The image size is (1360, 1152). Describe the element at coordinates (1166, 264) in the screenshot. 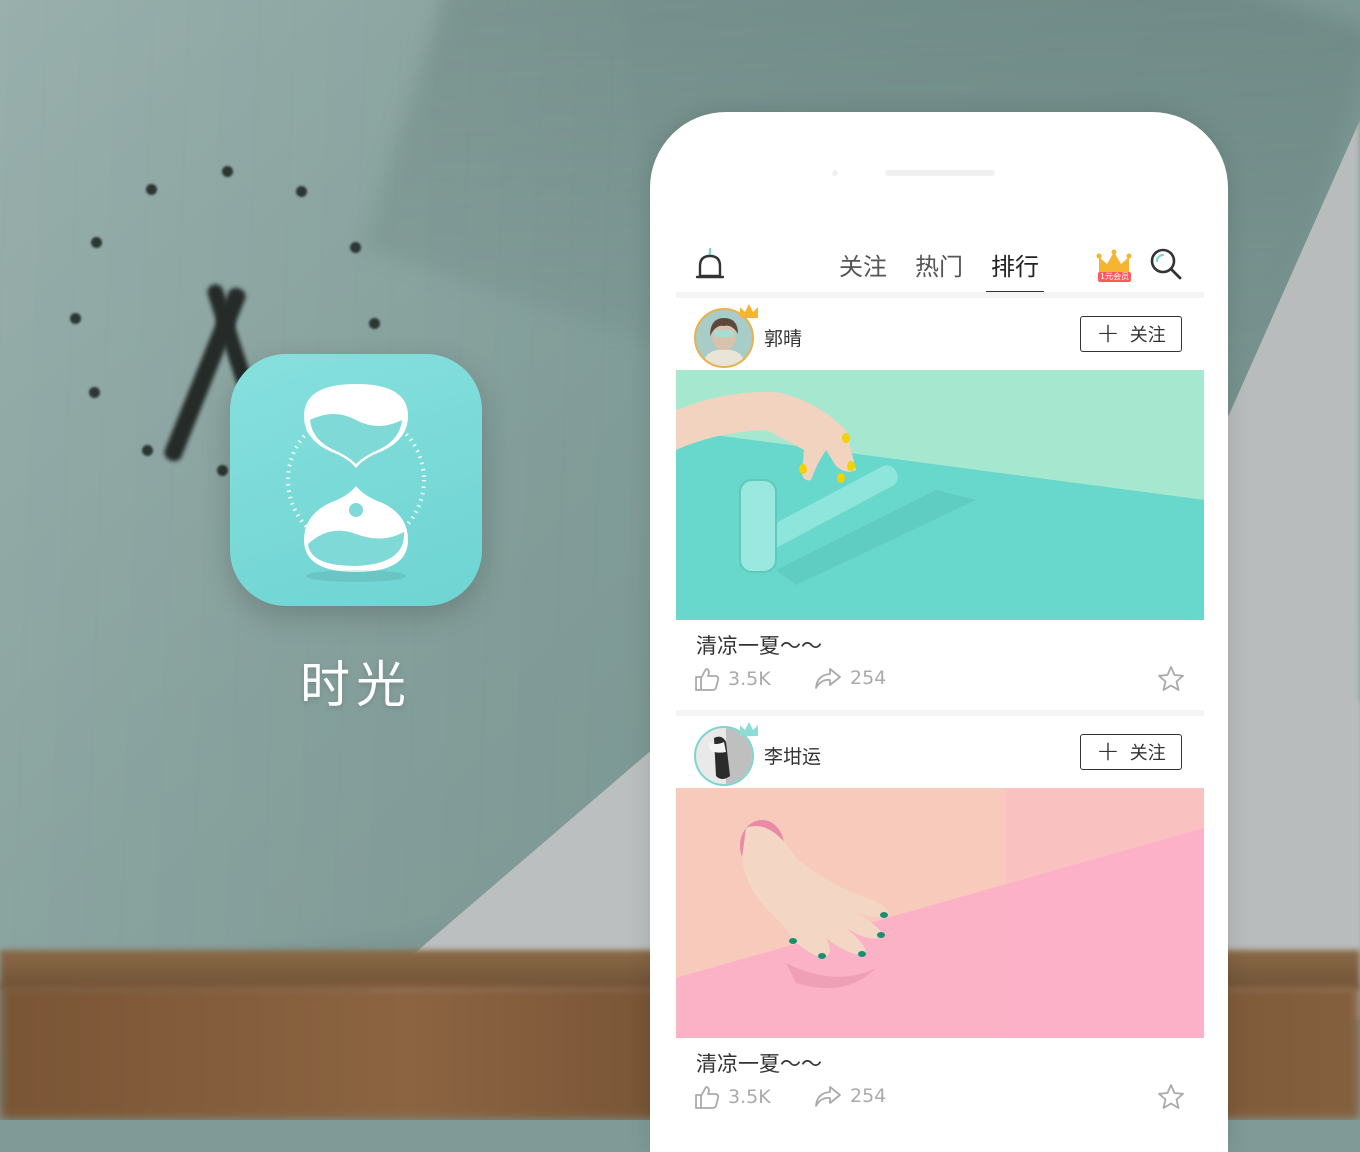

I see `search-icon` at that location.